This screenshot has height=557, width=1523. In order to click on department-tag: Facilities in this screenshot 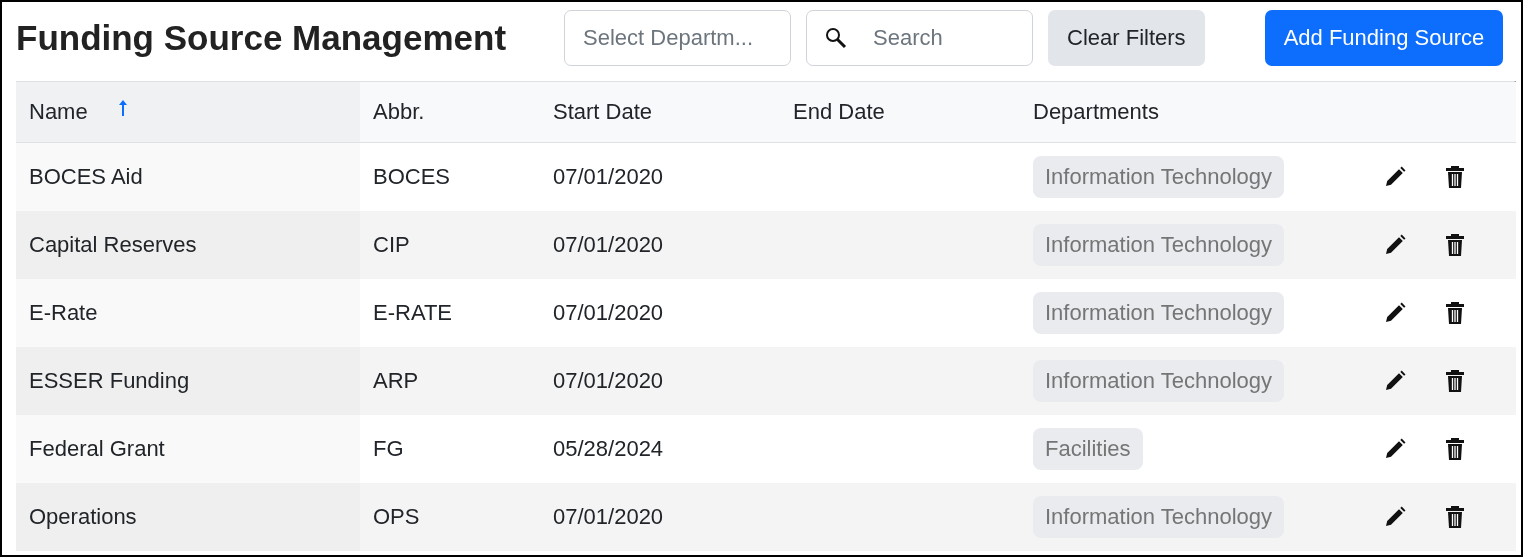, I will do `click(1088, 449)`.